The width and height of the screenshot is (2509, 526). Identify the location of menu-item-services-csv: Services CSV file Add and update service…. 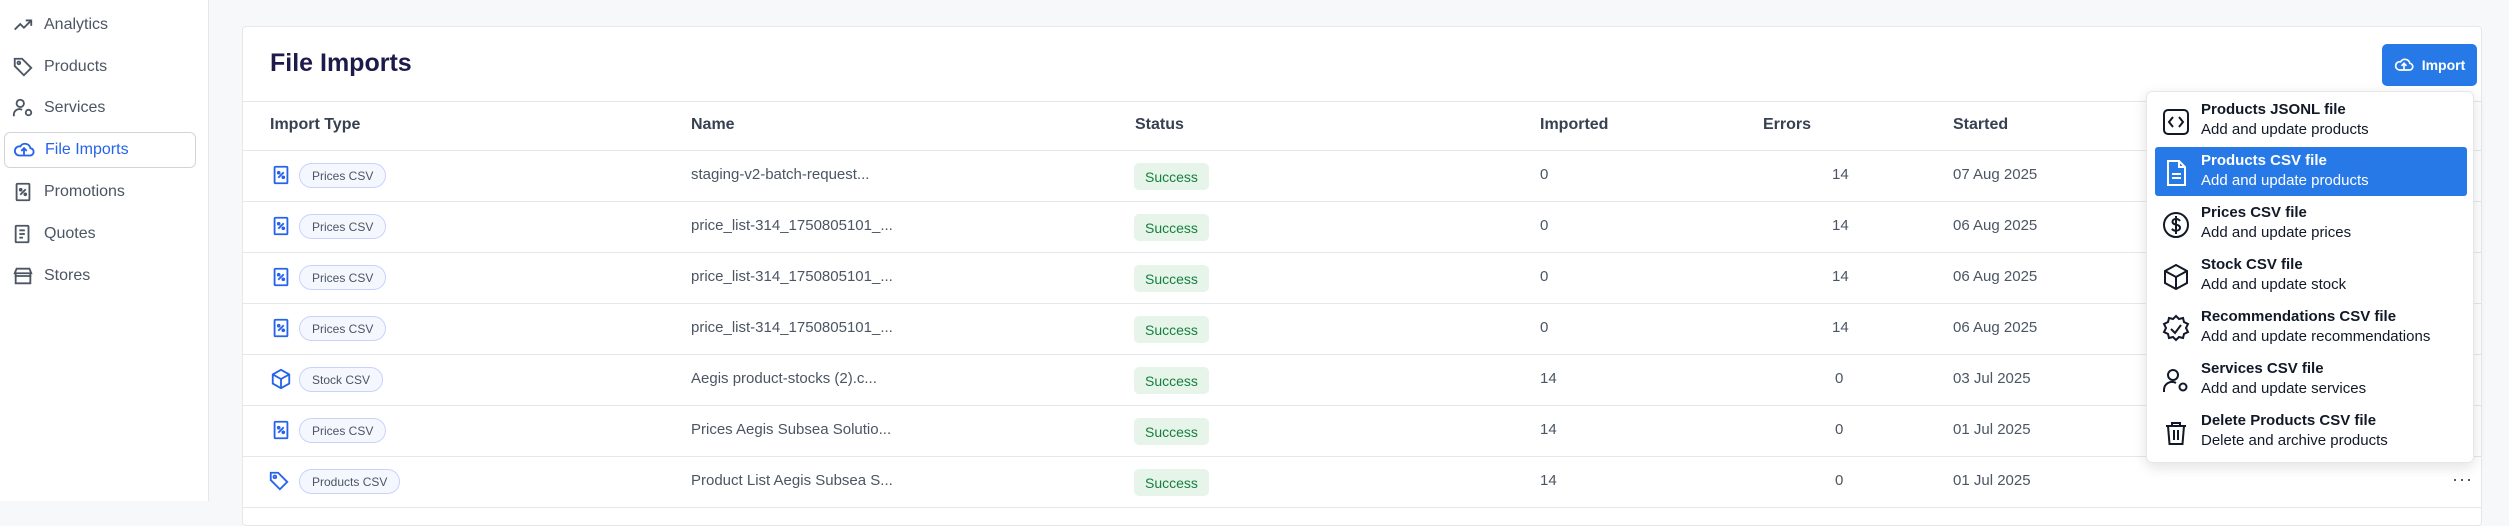
(2311, 379).